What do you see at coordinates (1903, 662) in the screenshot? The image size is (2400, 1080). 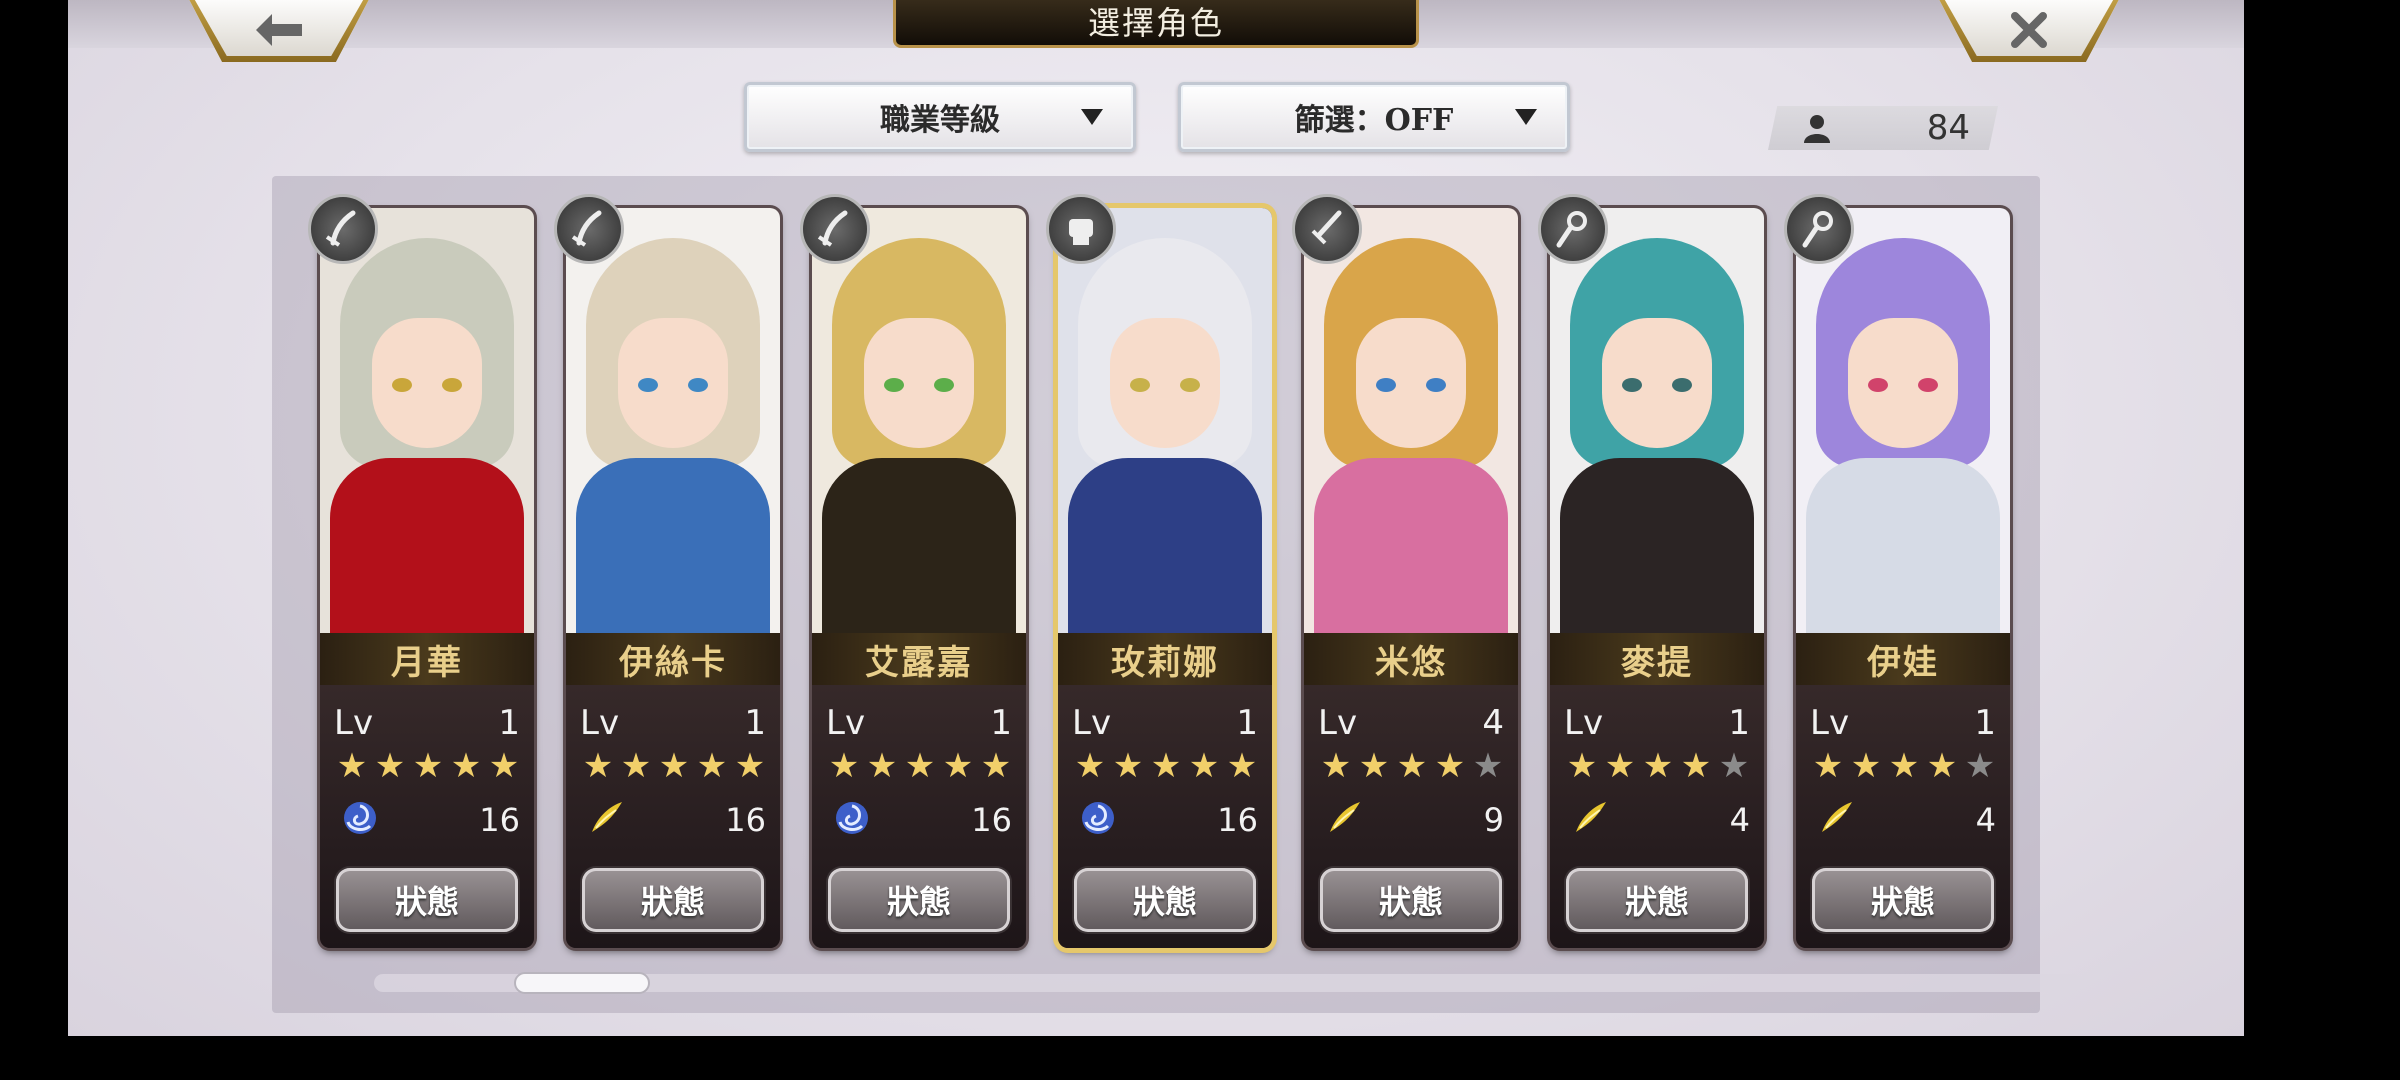 I see `character-name: 伊娃` at bounding box center [1903, 662].